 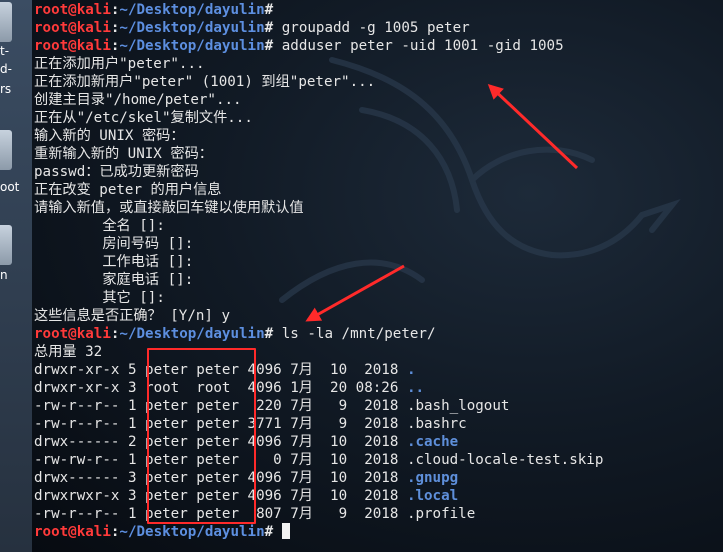 I want to click on desktop-sidebar: t- d- rs oot n, so click(x=16, y=276).